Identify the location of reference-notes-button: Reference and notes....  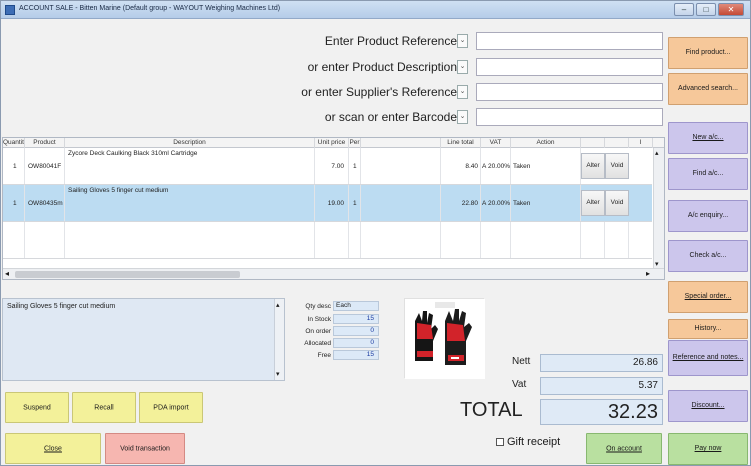
(708, 358).